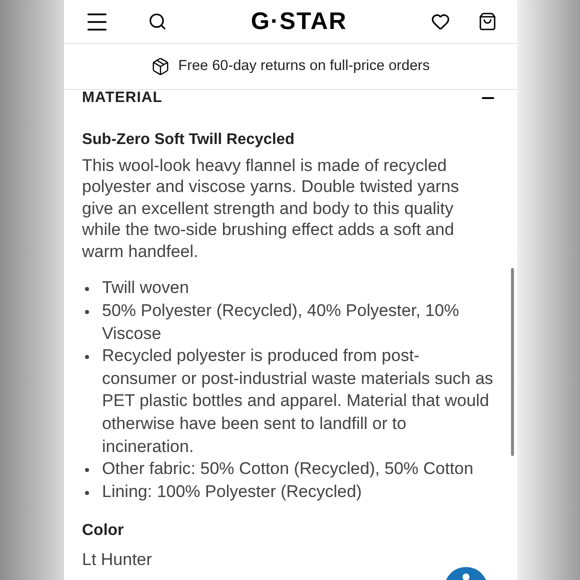 The height and width of the screenshot is (580, 580). What do you see at coordinates (157, 21) in the screenshot?
I see `search-icon` at bounding box center [157, 21].